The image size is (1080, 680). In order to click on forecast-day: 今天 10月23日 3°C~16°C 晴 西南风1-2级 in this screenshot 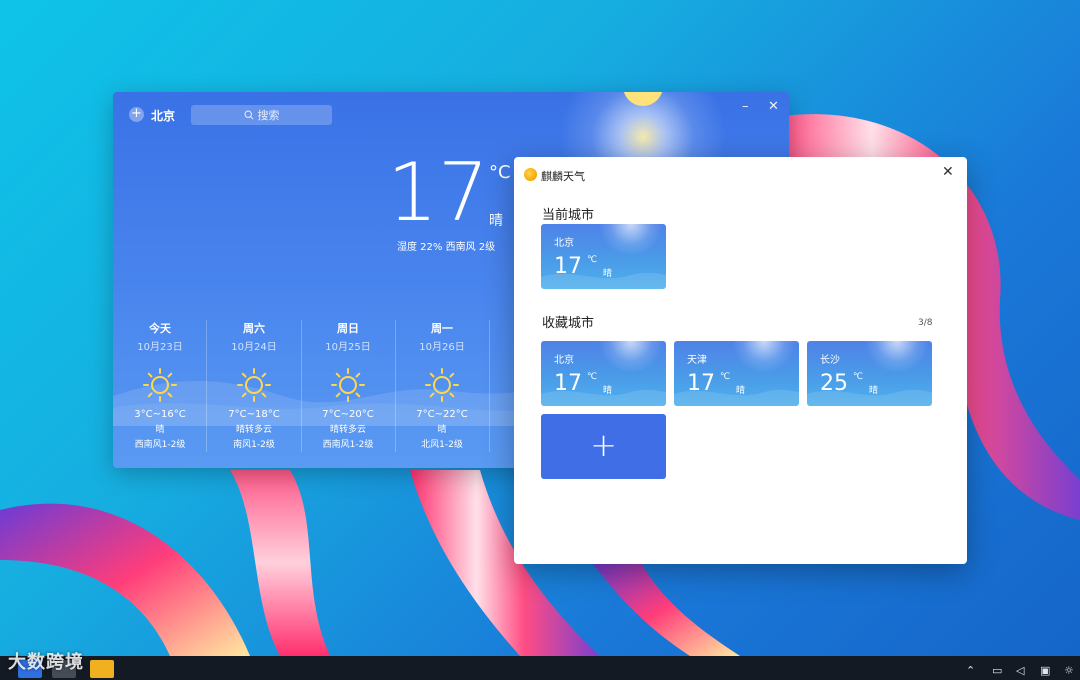, I will do `click(160, 385)`.